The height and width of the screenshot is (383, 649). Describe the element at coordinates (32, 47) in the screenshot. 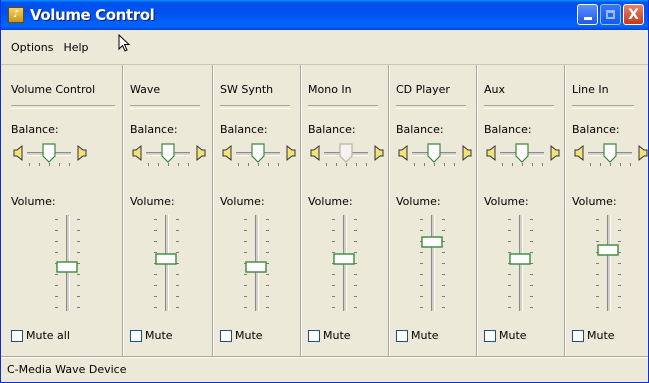

I see `menu-options: Options` at that location.